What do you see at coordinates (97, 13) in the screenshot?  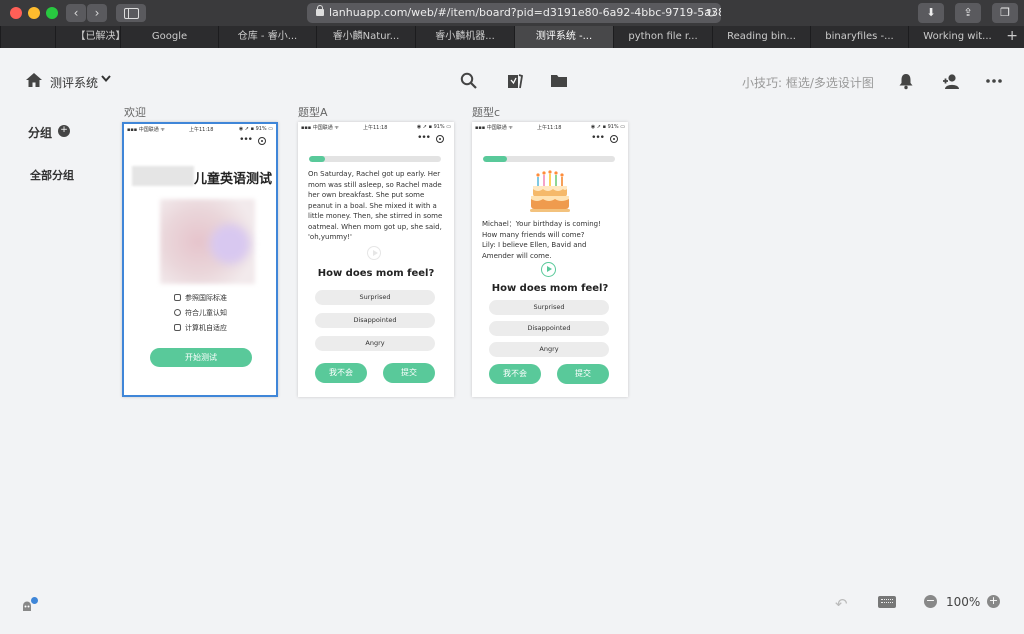 I see `forward-button: ›` at bounding box center [97, 13].